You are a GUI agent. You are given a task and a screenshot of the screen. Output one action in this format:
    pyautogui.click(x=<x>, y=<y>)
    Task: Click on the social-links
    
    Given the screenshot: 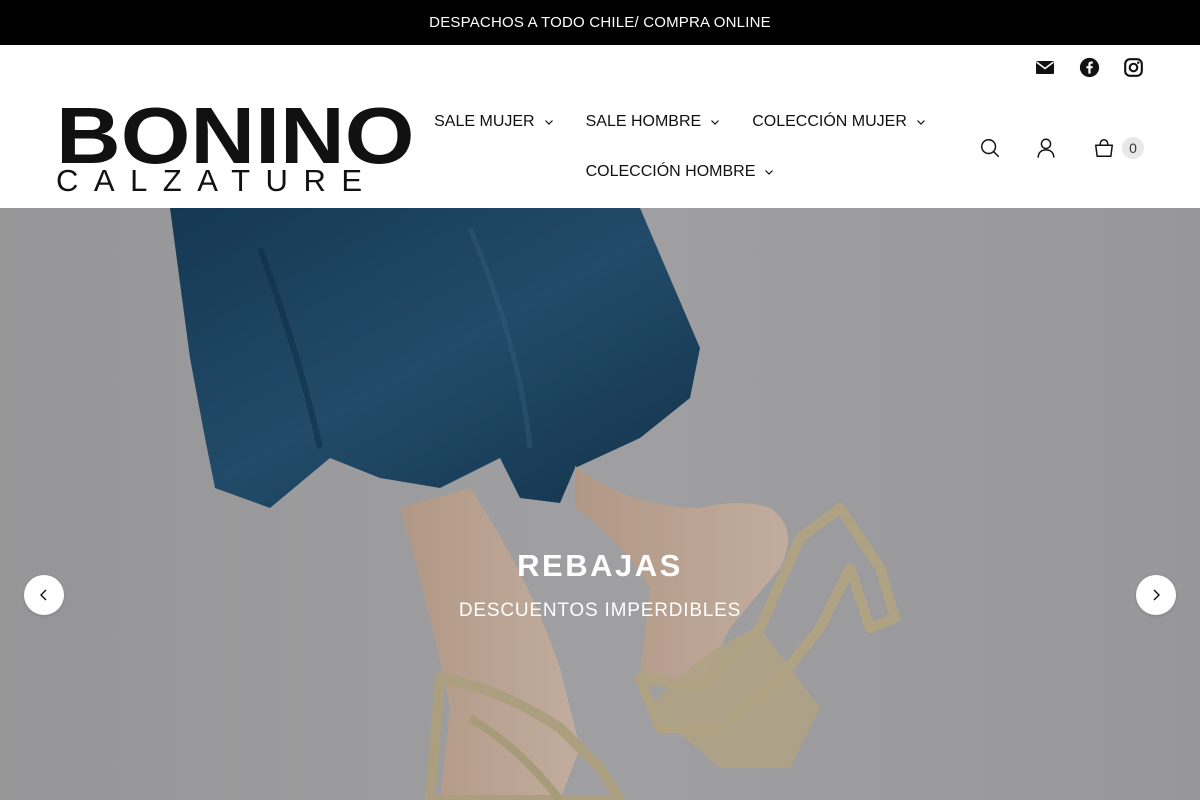 What is the action you would take?
    pyautogui.click(x=1089, y=67)
    